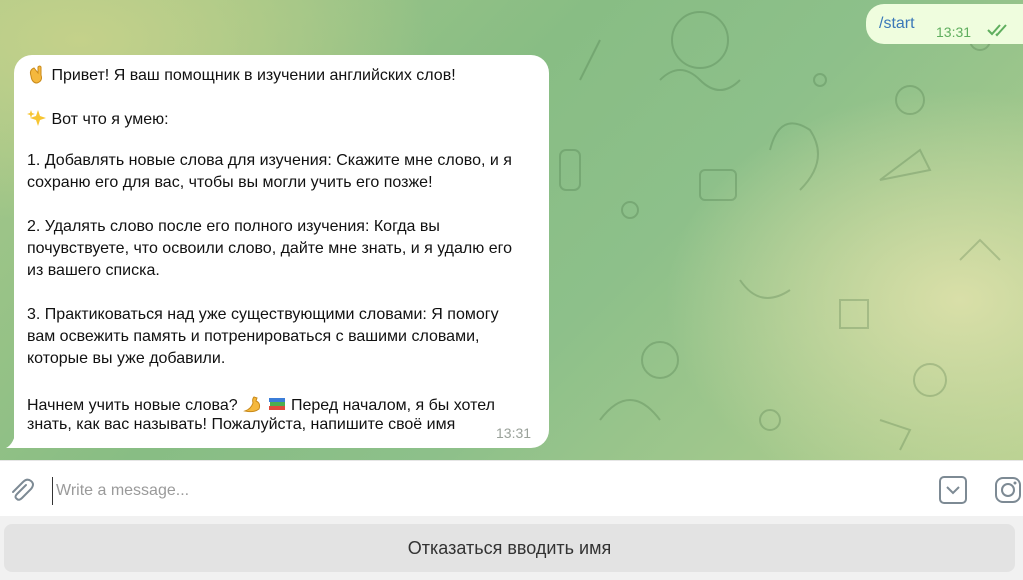 The height and width of the screenshot is (580, 1023). I want to click on message-text: Вот что я умею:, so click(110, 119).